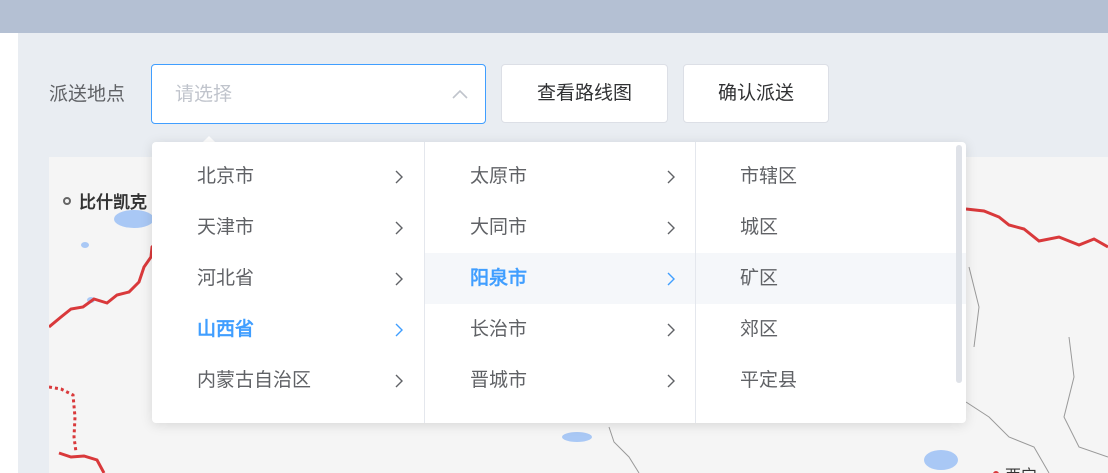 This screenshot has width=1108, height=473. Describe the element at coordinates (831, 278) in the screenshot. I see `cascader-option-district-hover: 矿区` at that location.